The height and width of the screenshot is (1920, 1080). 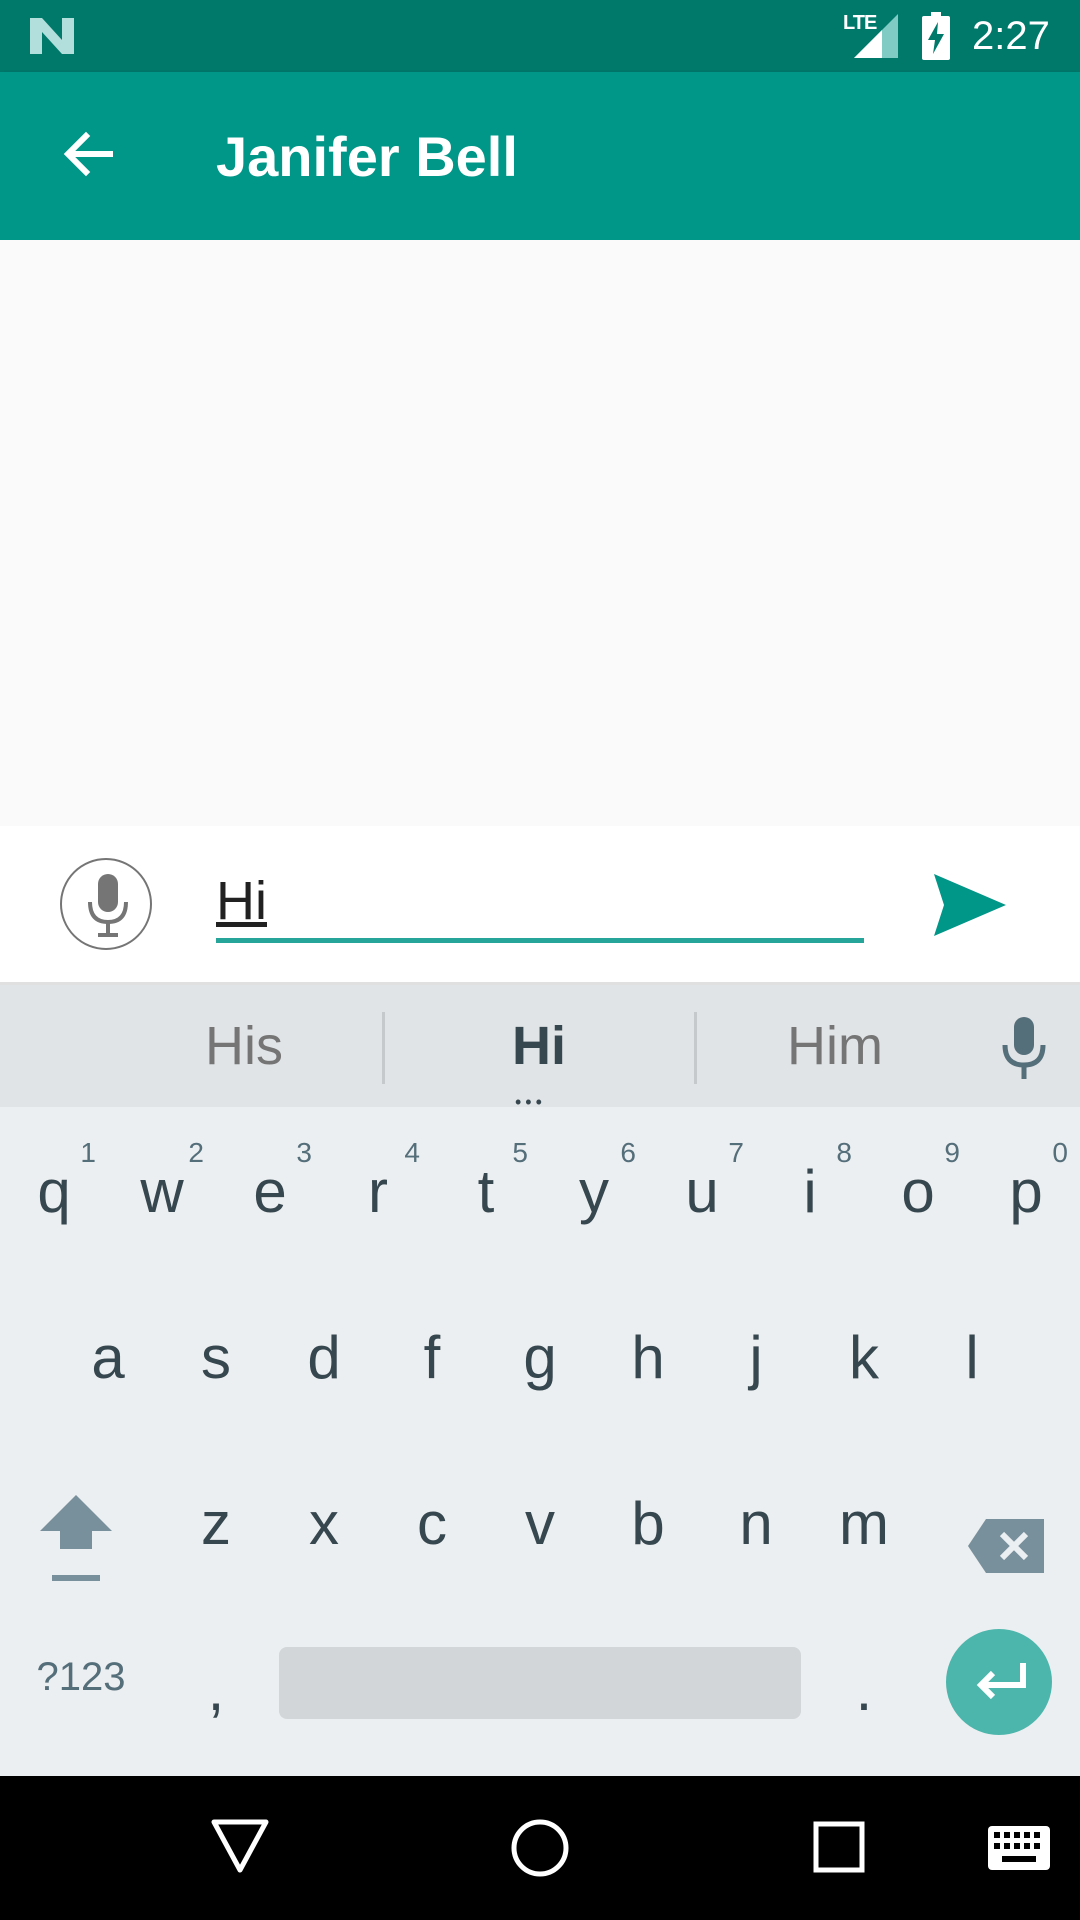 I want to click on navigation-bar, so click(x=540, y=1848).